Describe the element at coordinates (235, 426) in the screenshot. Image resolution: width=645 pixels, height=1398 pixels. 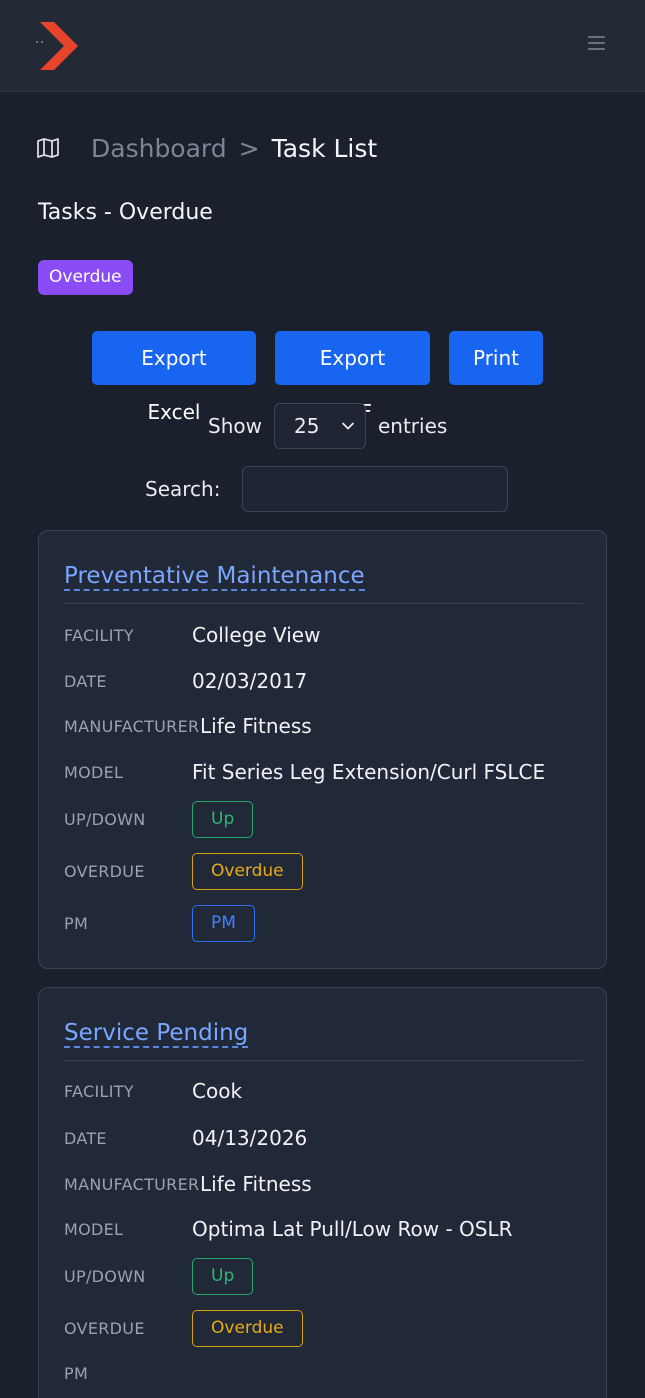
I see `show-label: Show` at that location.